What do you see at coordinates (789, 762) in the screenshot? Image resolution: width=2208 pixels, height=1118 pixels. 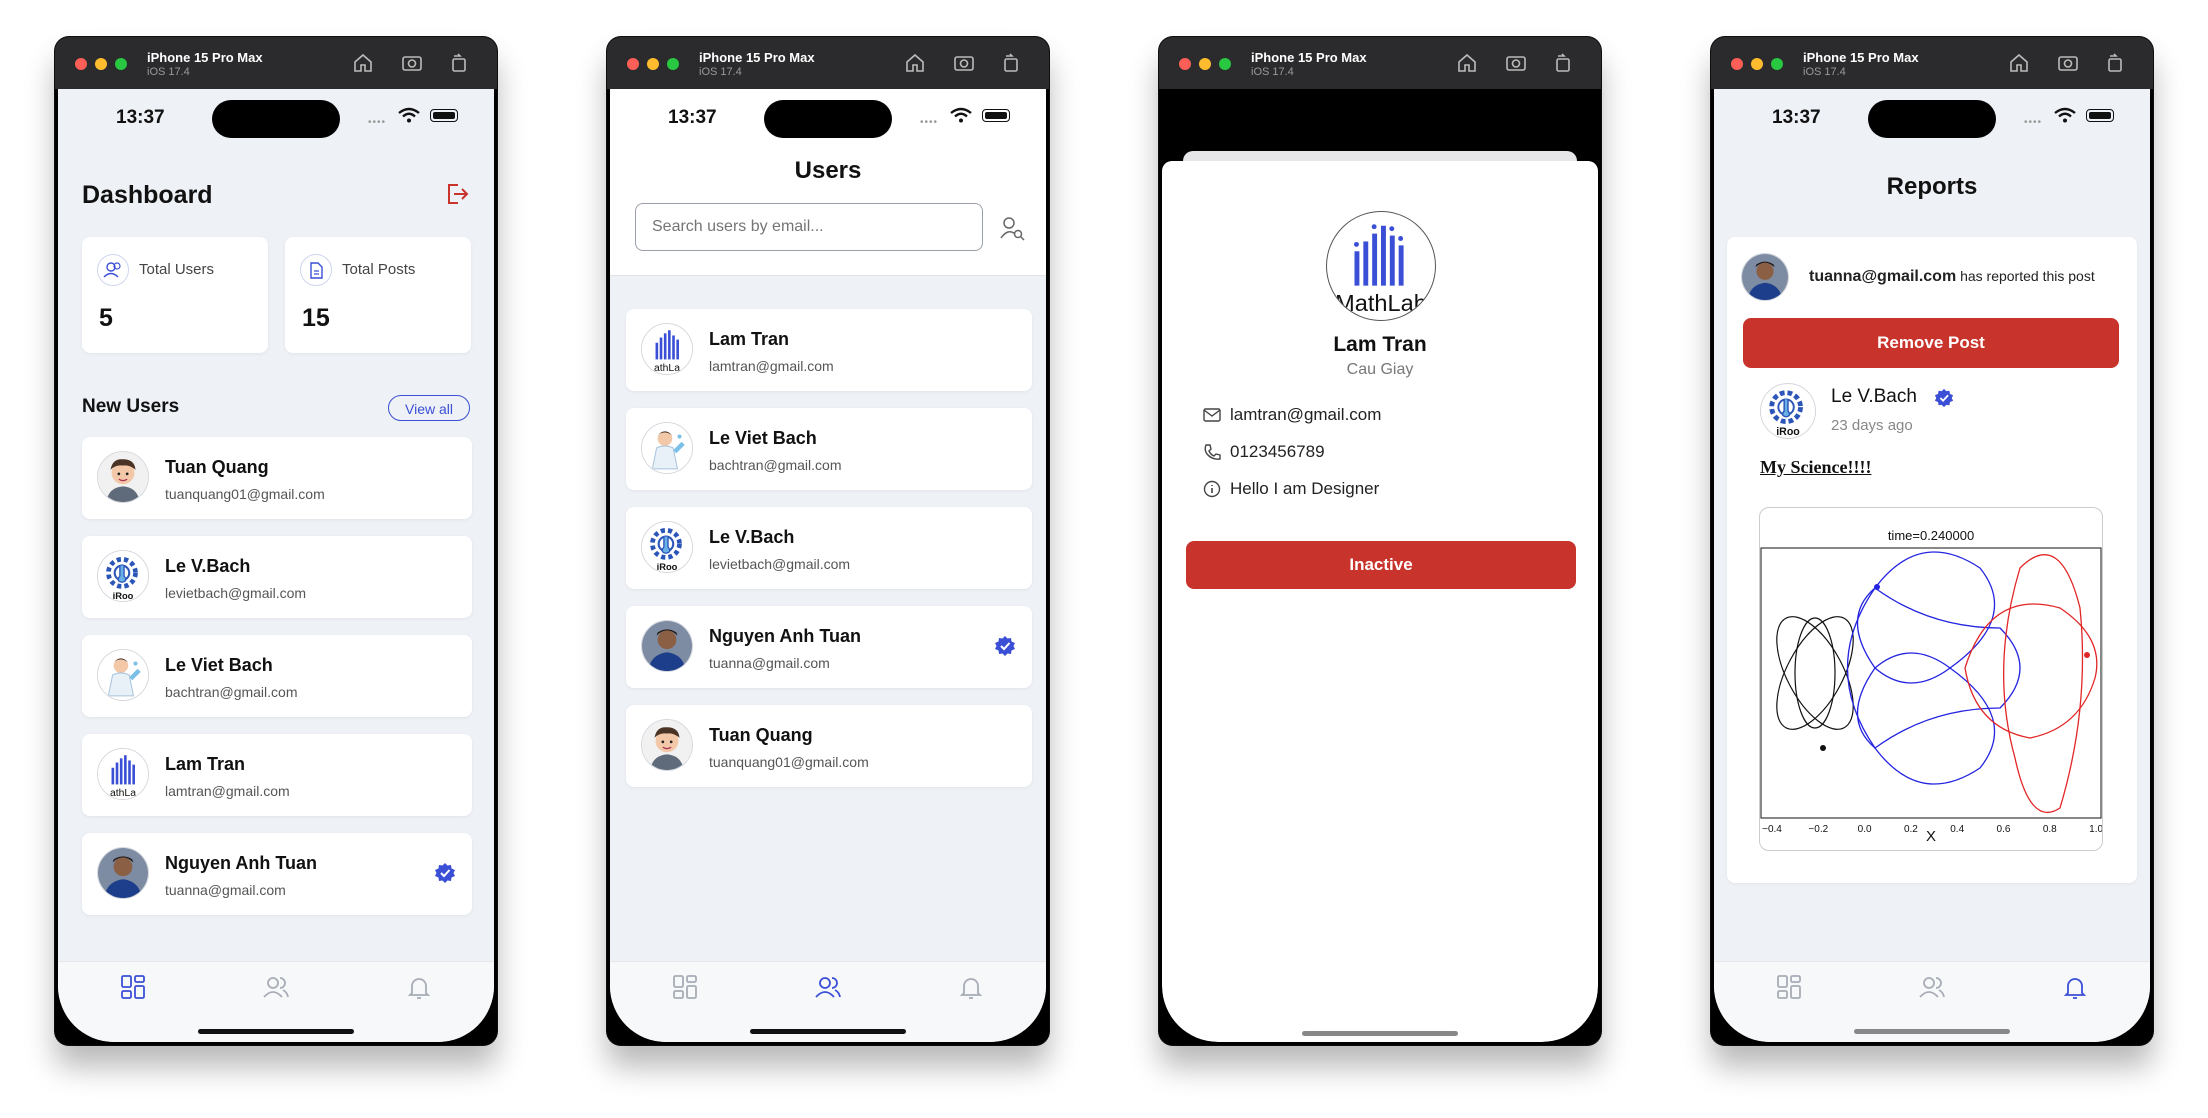 I see `user-email: tuanquang01@gmail.com` at bounding box center [789, 762].